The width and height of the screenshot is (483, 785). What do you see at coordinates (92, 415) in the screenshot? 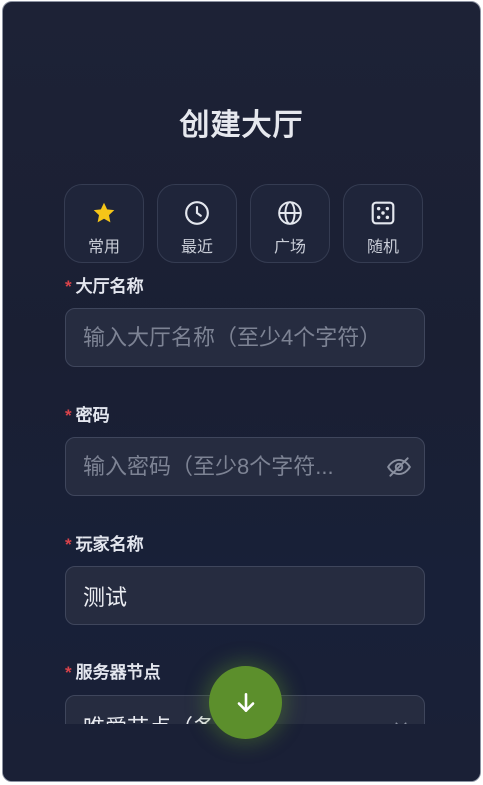
I see `password-label-text: 密码` at bounding box center [92, 415].